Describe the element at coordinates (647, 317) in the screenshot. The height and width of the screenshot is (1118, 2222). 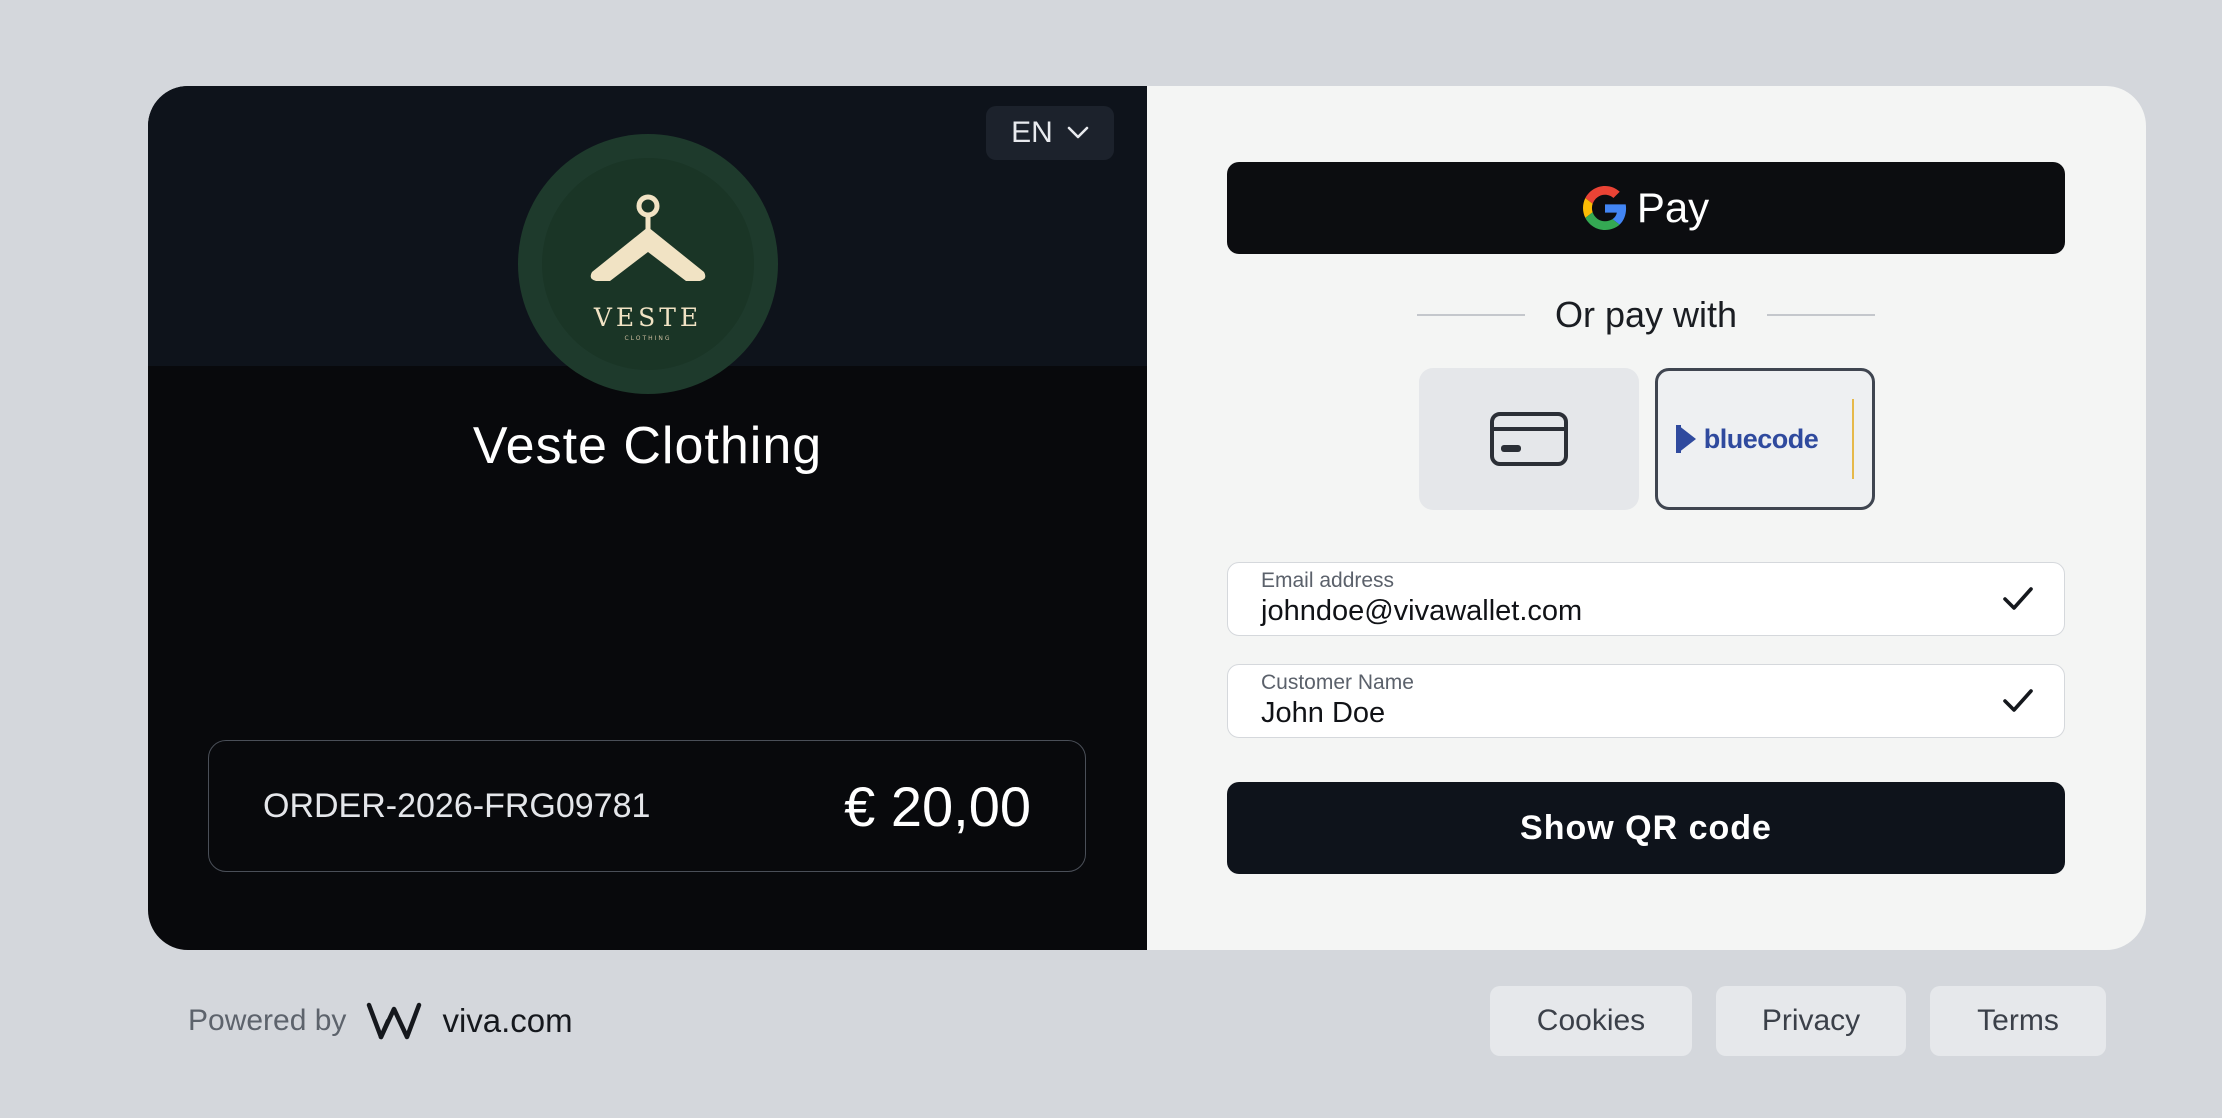
I see `logo-brand-text: VESTE` at that location.